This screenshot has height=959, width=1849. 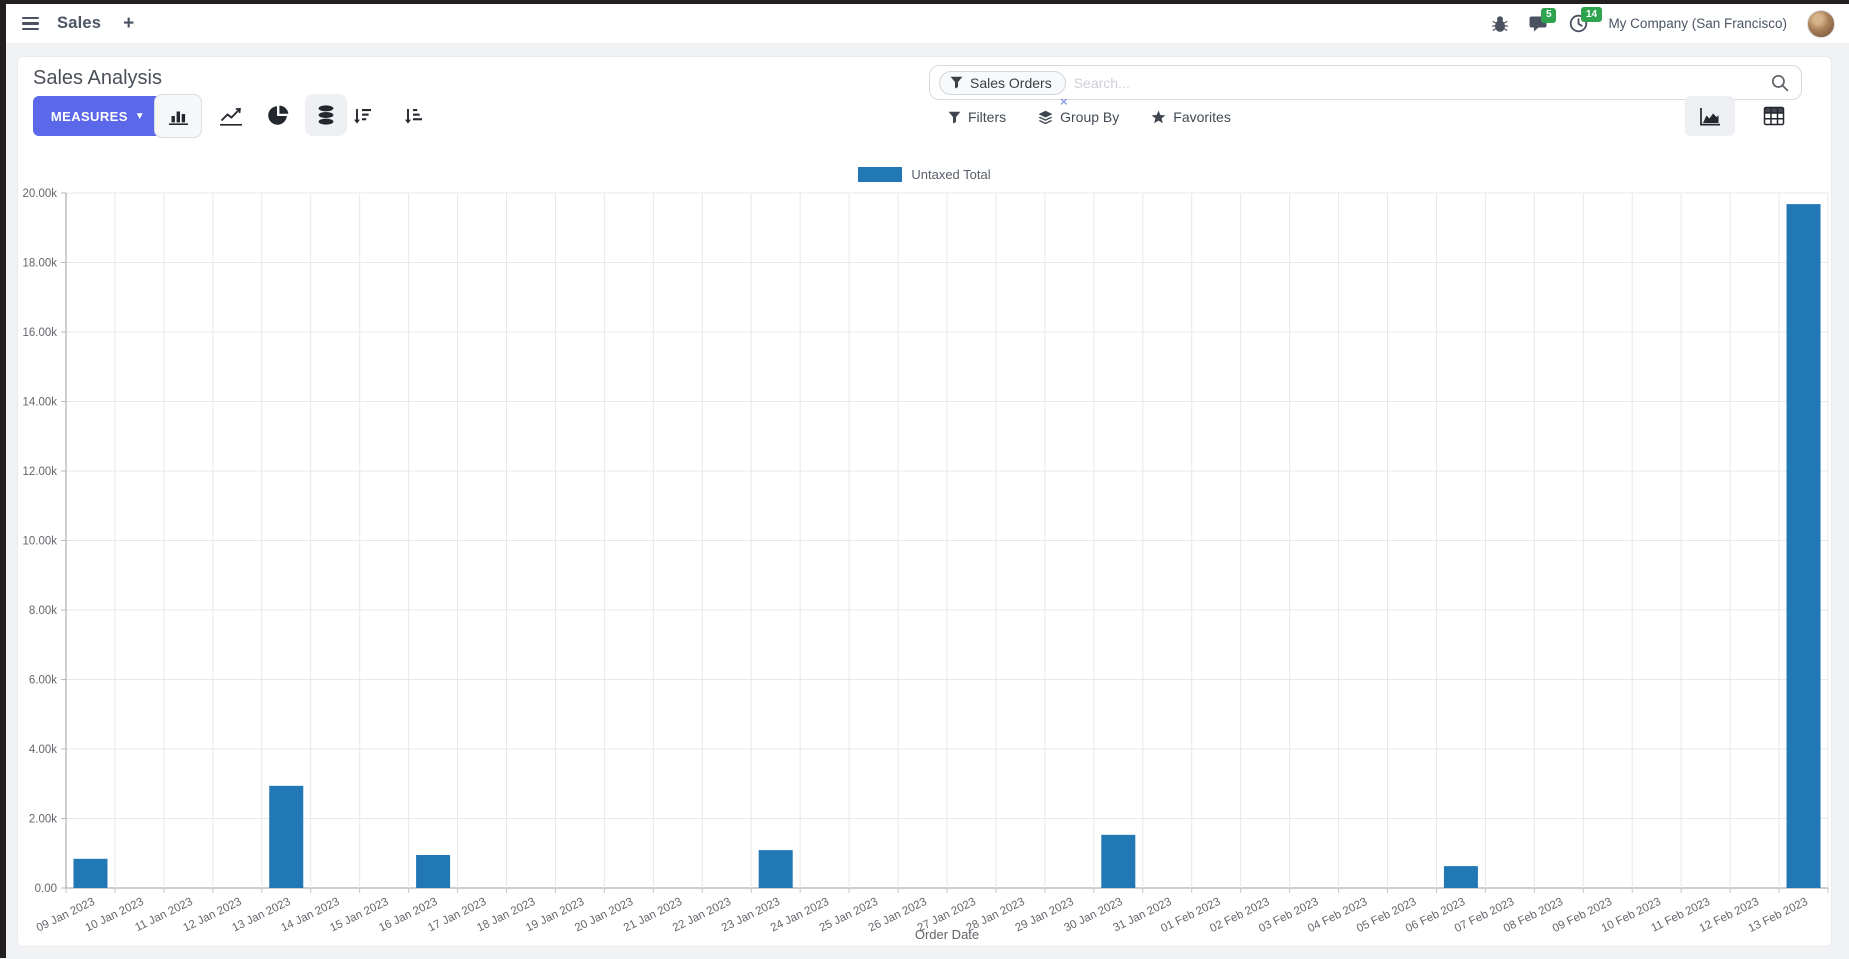 What do you see at coordinates (39, 333) in the screenshot?
I see `svg-text: 16.00k` at bounding box center [39, 333].